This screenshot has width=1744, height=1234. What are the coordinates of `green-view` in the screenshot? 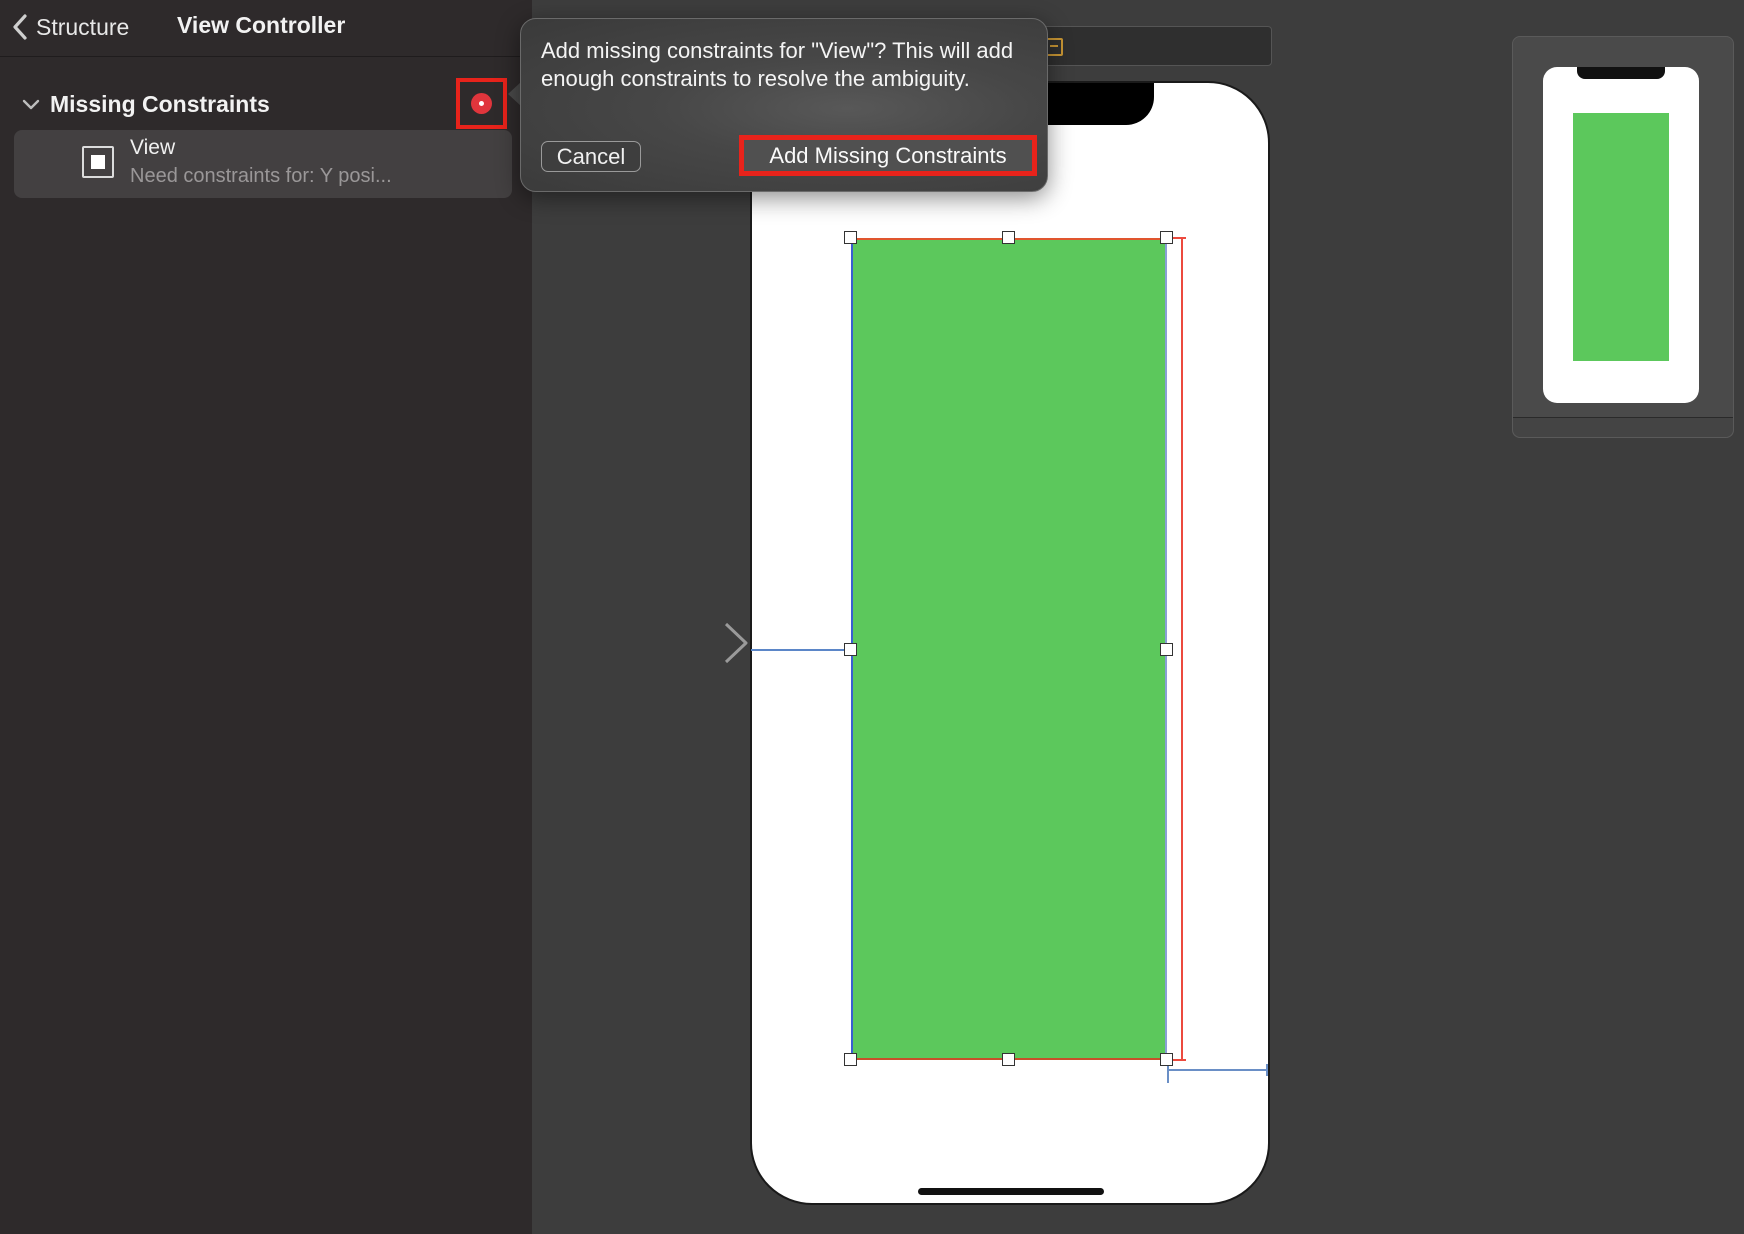 It's located at (1009, 649).